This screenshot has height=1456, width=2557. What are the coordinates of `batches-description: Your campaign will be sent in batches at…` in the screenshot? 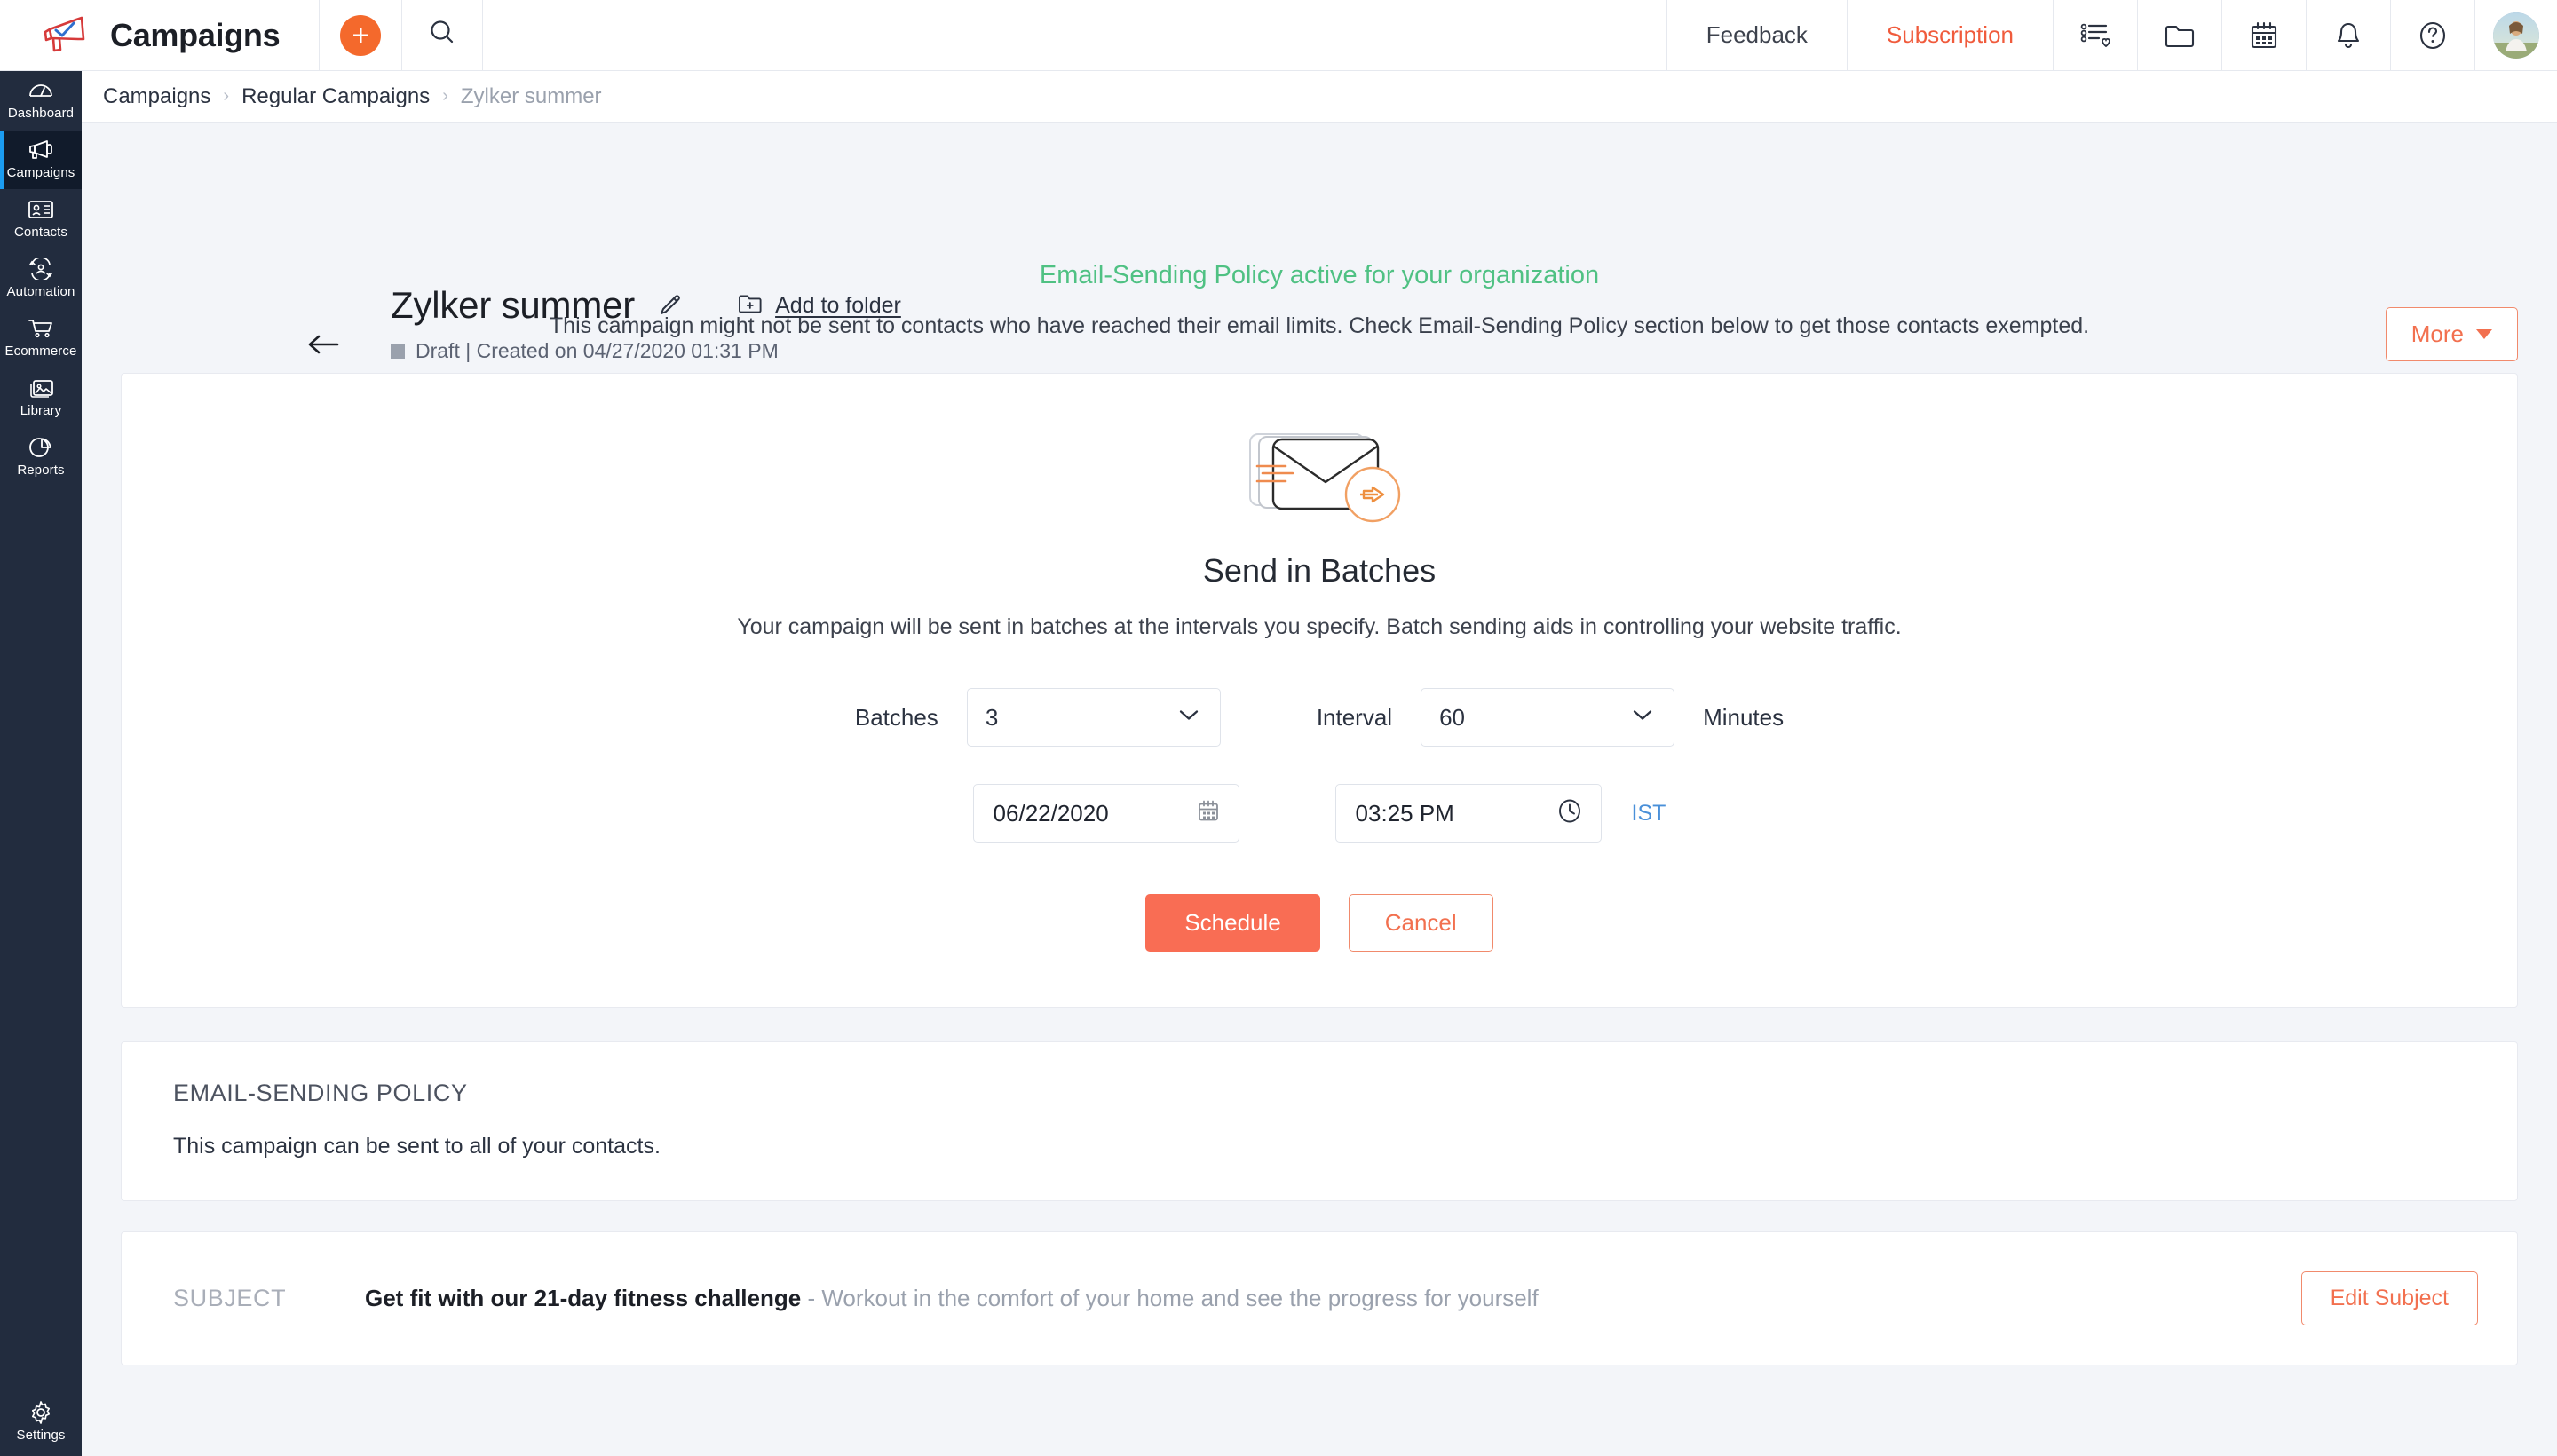 It's located at (1319, 626).